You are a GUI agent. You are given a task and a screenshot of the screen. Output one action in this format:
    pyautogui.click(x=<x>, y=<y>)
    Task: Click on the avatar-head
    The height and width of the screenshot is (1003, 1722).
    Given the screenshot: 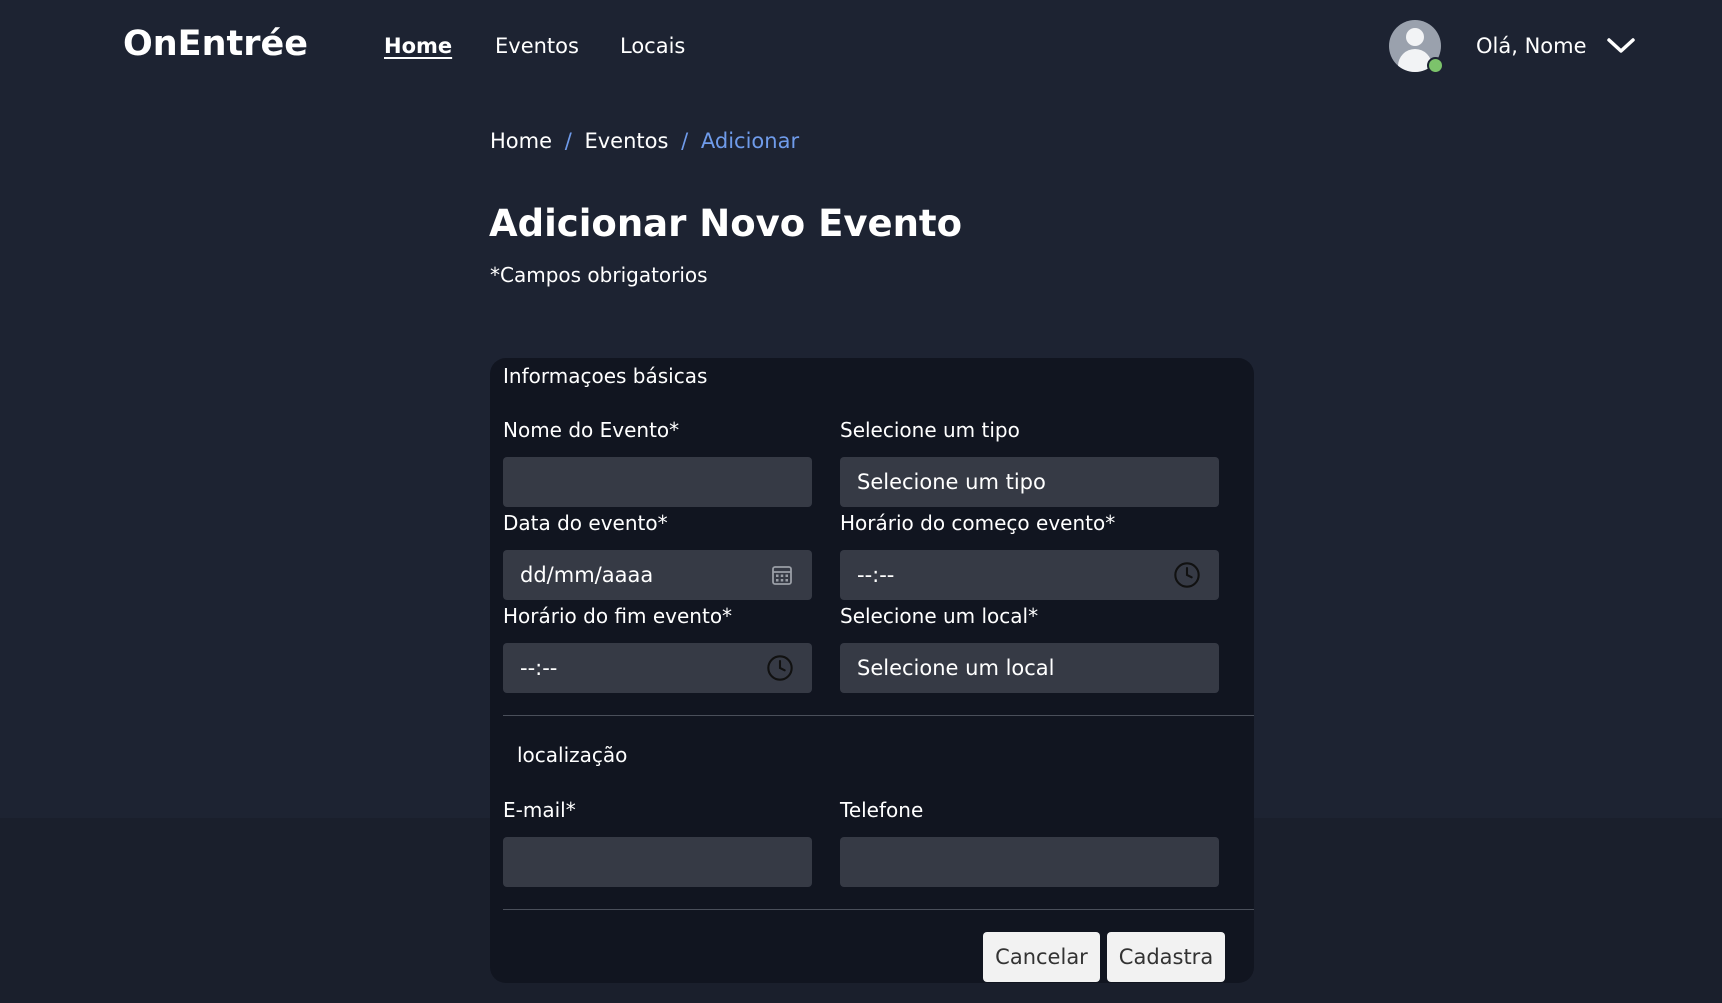 What is the action you would take?
    pyautogui.click(x=1415, y=37)
    